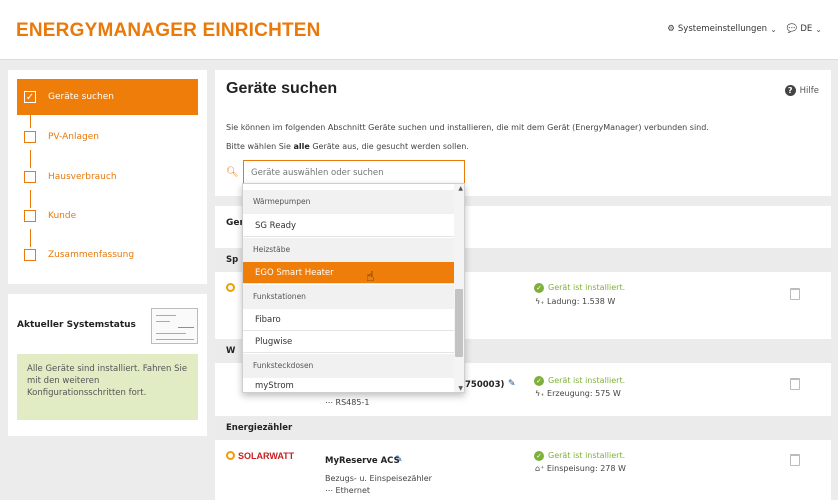 This screenshot has width=838, height=500. I want to click on dropdown-group-waermepumpen: Wärmepumpen, so click(348, 202).